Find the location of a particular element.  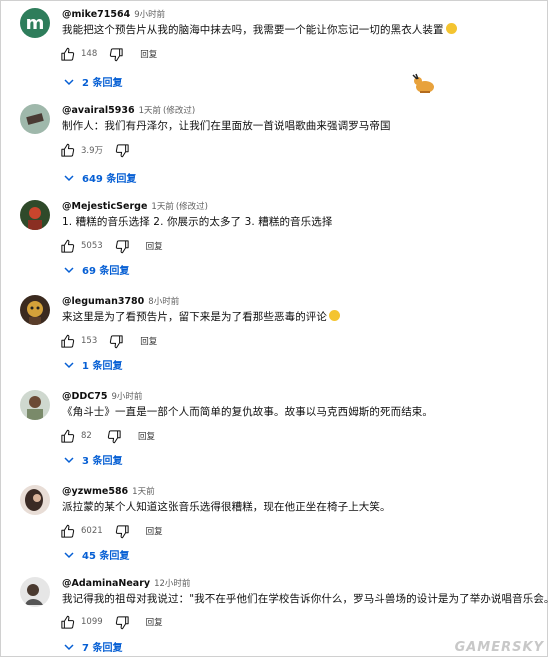

view-replies-button: 3 条回复 is located at coordinates (93, 459).